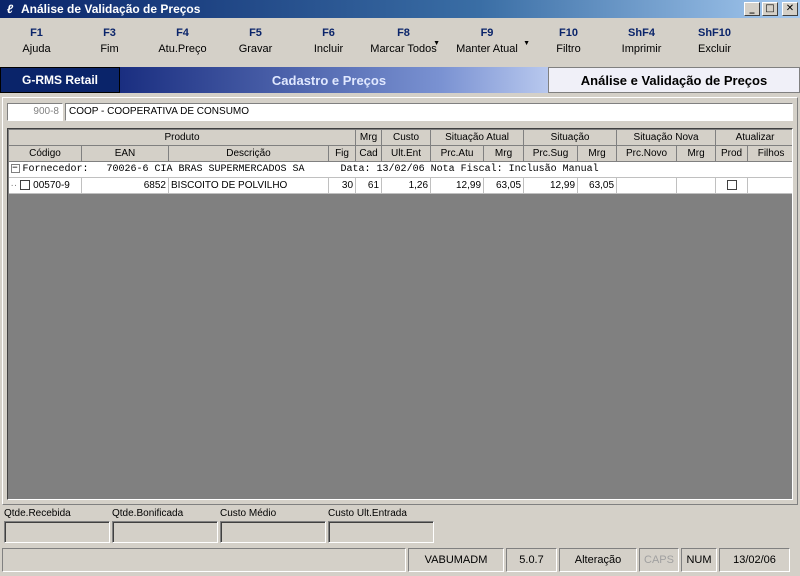  I want to click on fkey-label: Atu.Preço, so click(182, 49).